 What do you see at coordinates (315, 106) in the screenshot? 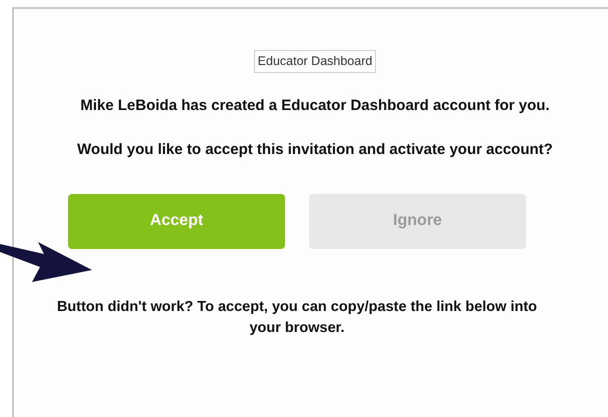
I see `invitation-message: Mike LeBoida has created a Educator Dashboard account for you.` at bounding box center [315, 106].